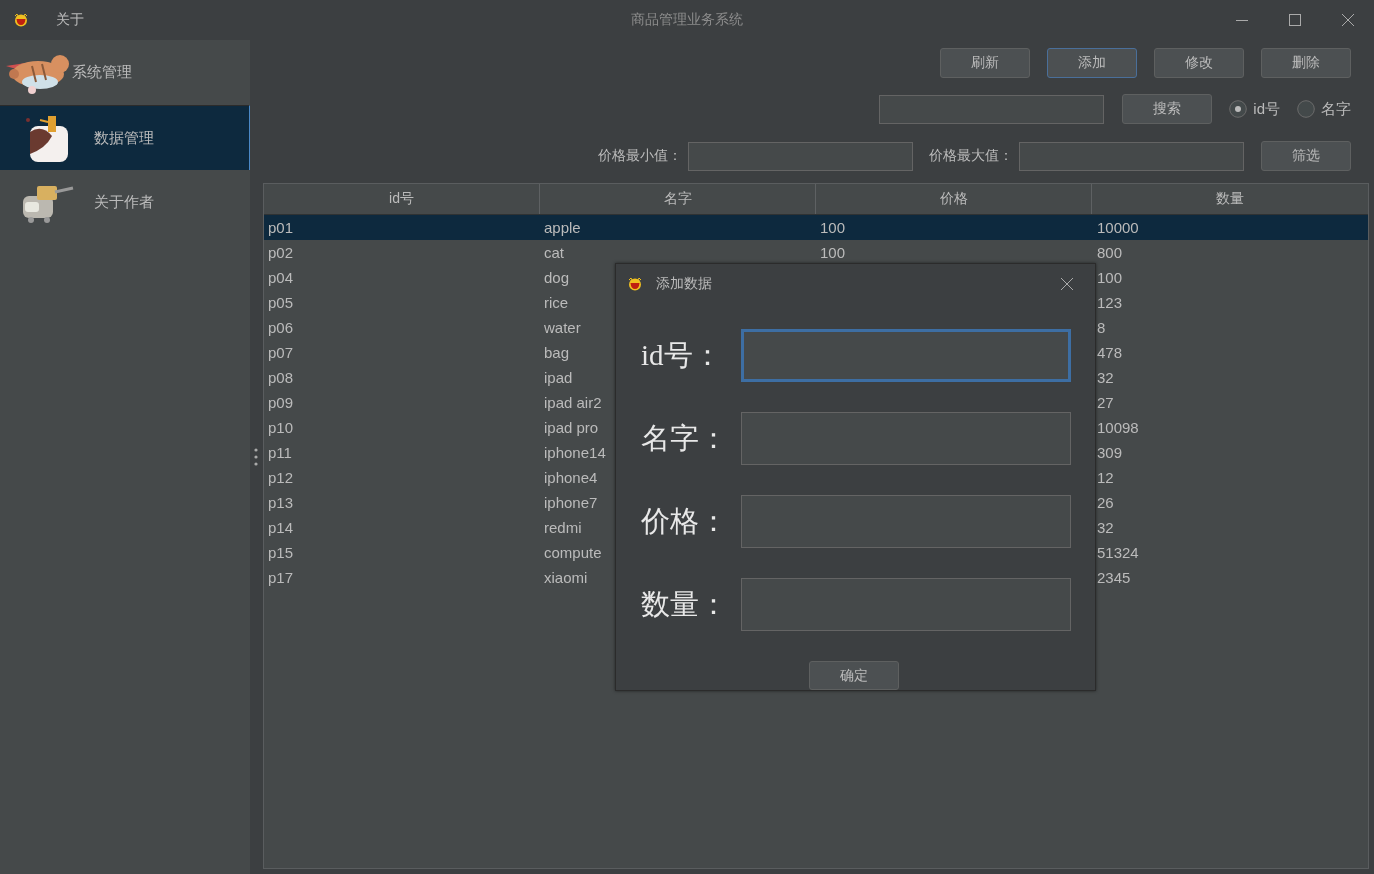 Image resolution: width=1374 pixels, height=874 pixels. Describe the element at coordinates (1115, 427) in the screenshot. I see `table-cell: 10098` at that location.